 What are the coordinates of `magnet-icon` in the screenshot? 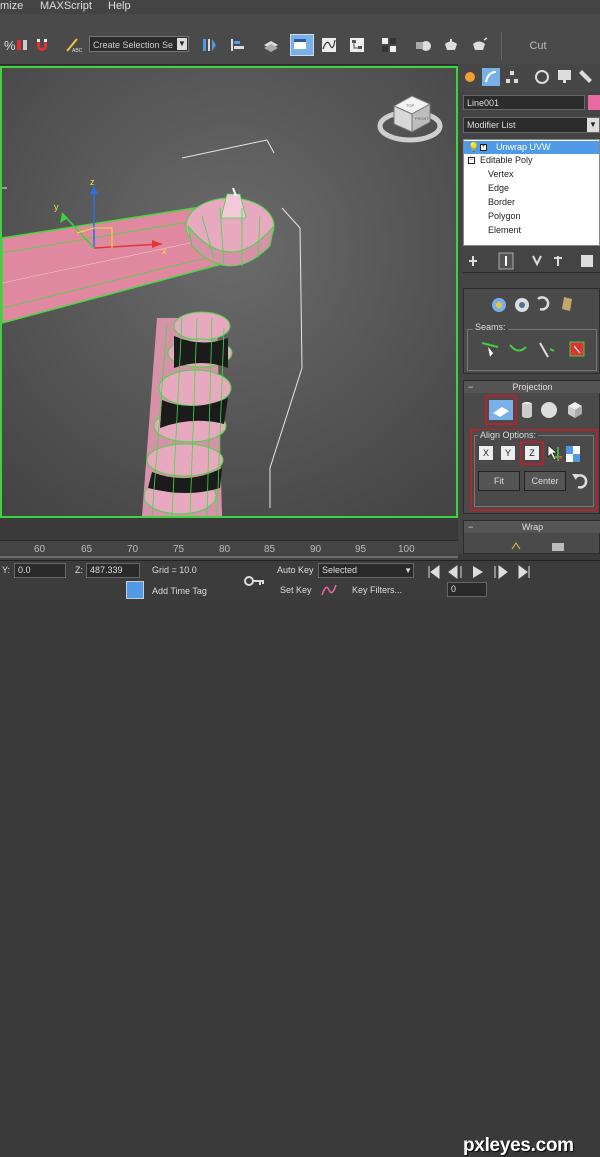 It's located at (42, 45).